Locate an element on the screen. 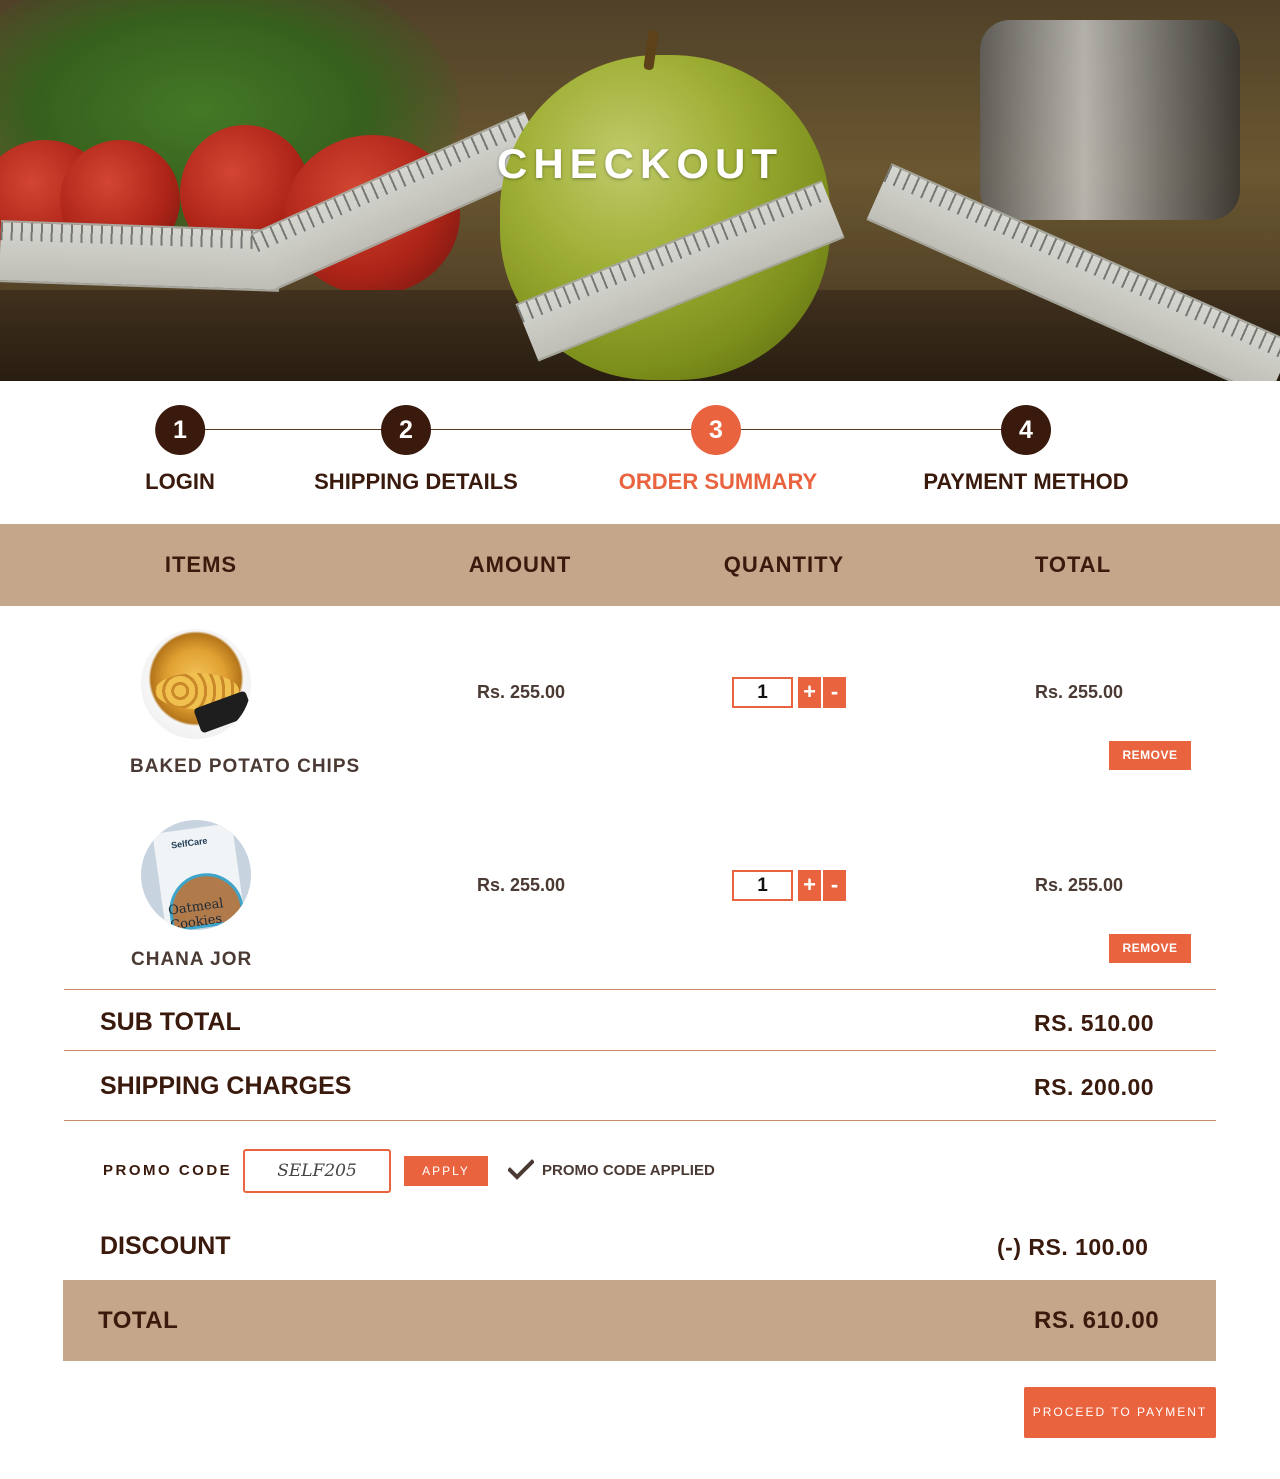 The height and width of the screenshot is (1479, 1280). step-order-summary: 3 ORDER SUMMARY is located at coordinates (767, 450).